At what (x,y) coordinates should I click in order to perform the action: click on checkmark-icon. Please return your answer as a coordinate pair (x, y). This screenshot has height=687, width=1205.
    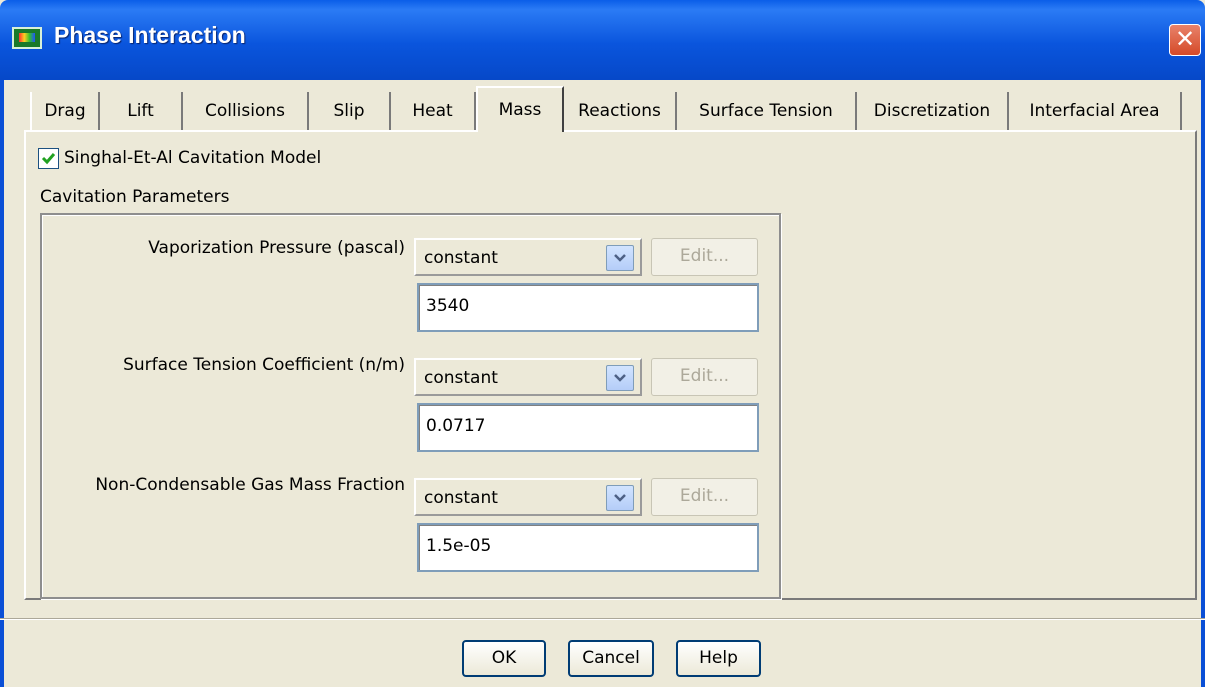
    Looking at the image, I should click on (48, 159).